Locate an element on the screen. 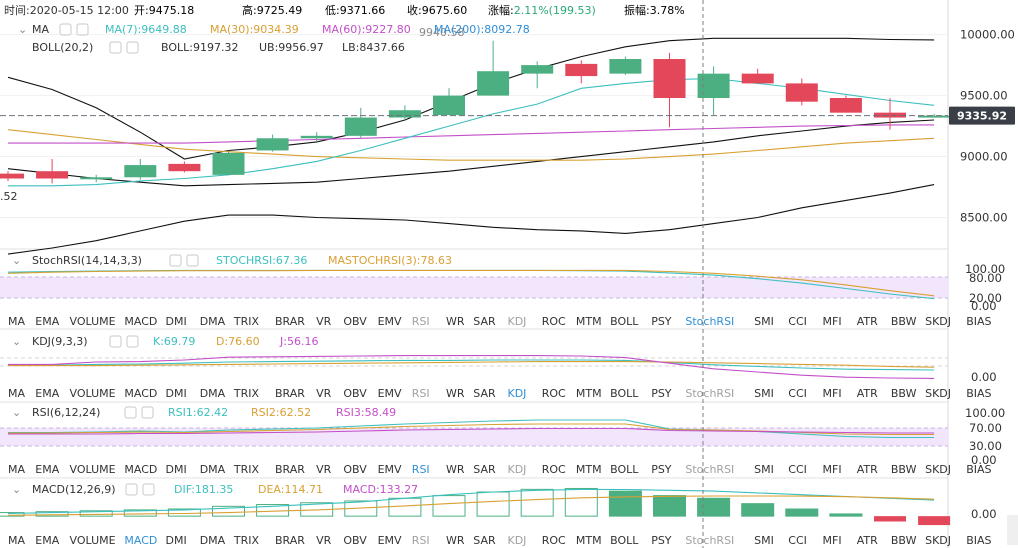 This screenshot has width=1018, height=548. scrollbar is located at coordinates (1012, 530).